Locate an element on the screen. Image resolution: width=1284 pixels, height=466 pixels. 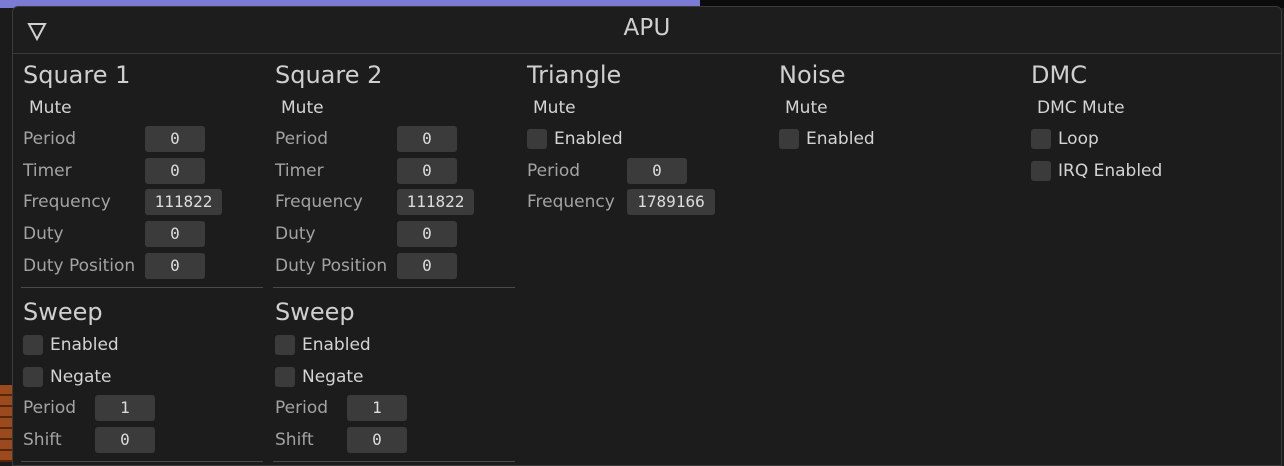
triangle-frequency-label: Frequency is located at coordinates (571, 202).